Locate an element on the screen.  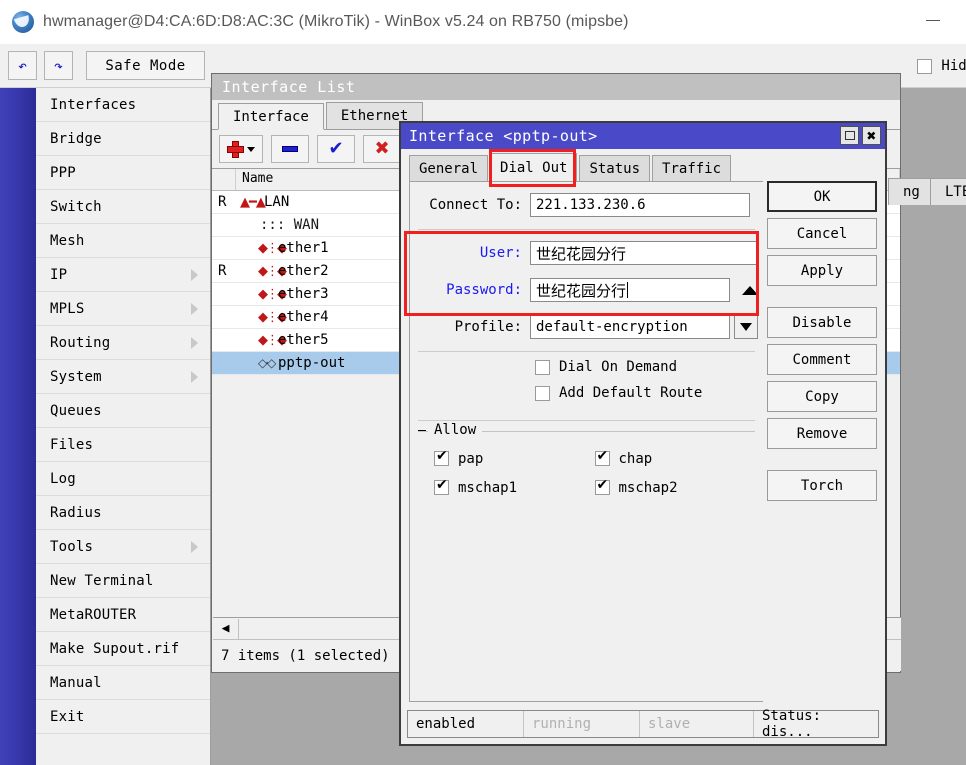
scroll-left-icon: ◀ is located at coordinates (226, 628).